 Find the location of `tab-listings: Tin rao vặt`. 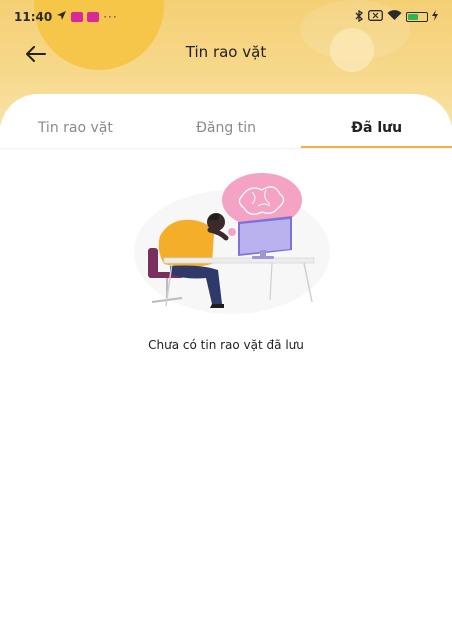

tab-listings: Tin rao vặt is located at coordinates (75, 131).